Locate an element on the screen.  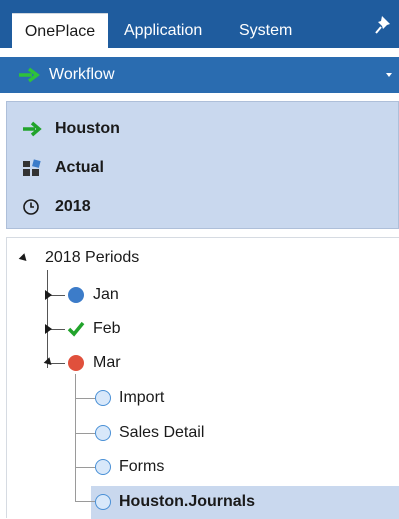
tree-root-label: 2018 Periods is located at coordinates (92, 257).